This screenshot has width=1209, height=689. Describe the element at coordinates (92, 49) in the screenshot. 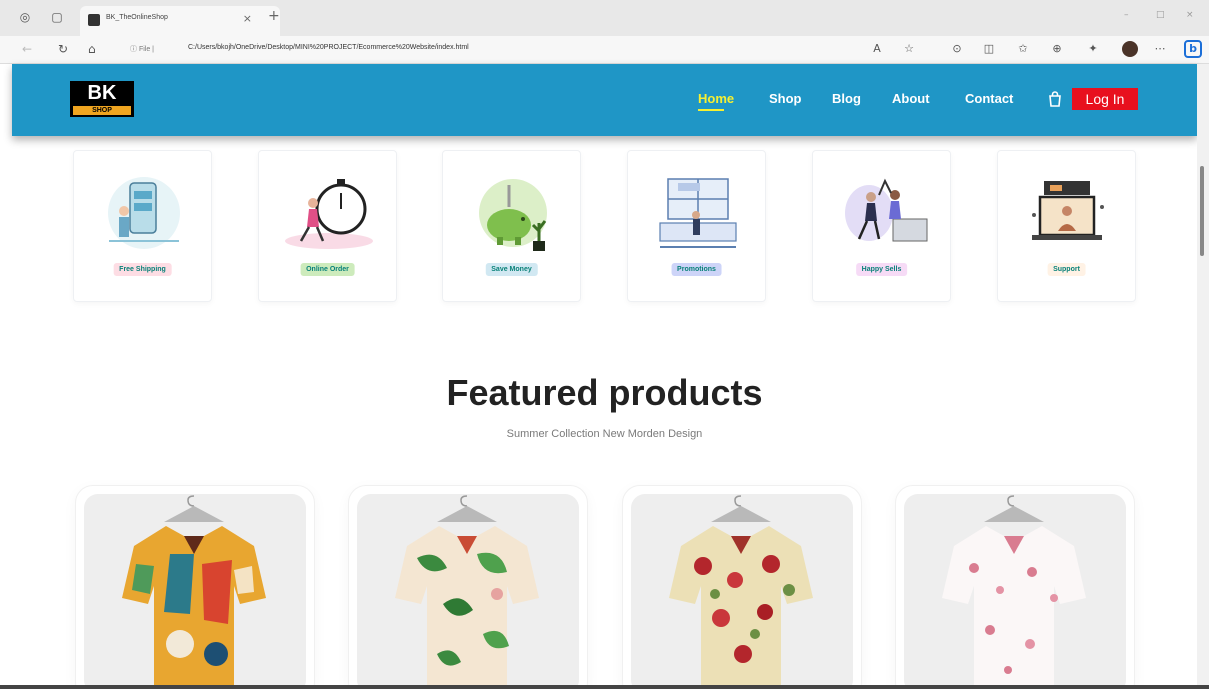

I see `home-icon: ⌂` at that location.